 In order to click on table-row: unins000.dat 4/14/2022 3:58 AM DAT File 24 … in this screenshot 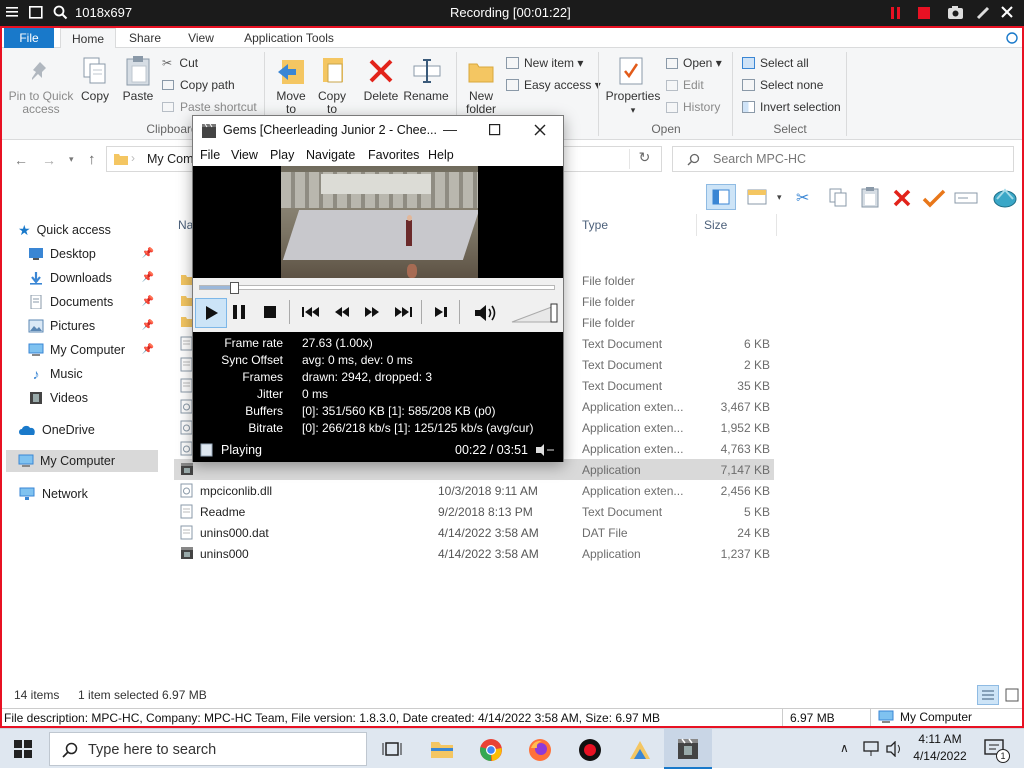, I will do `click(474, 532)`.